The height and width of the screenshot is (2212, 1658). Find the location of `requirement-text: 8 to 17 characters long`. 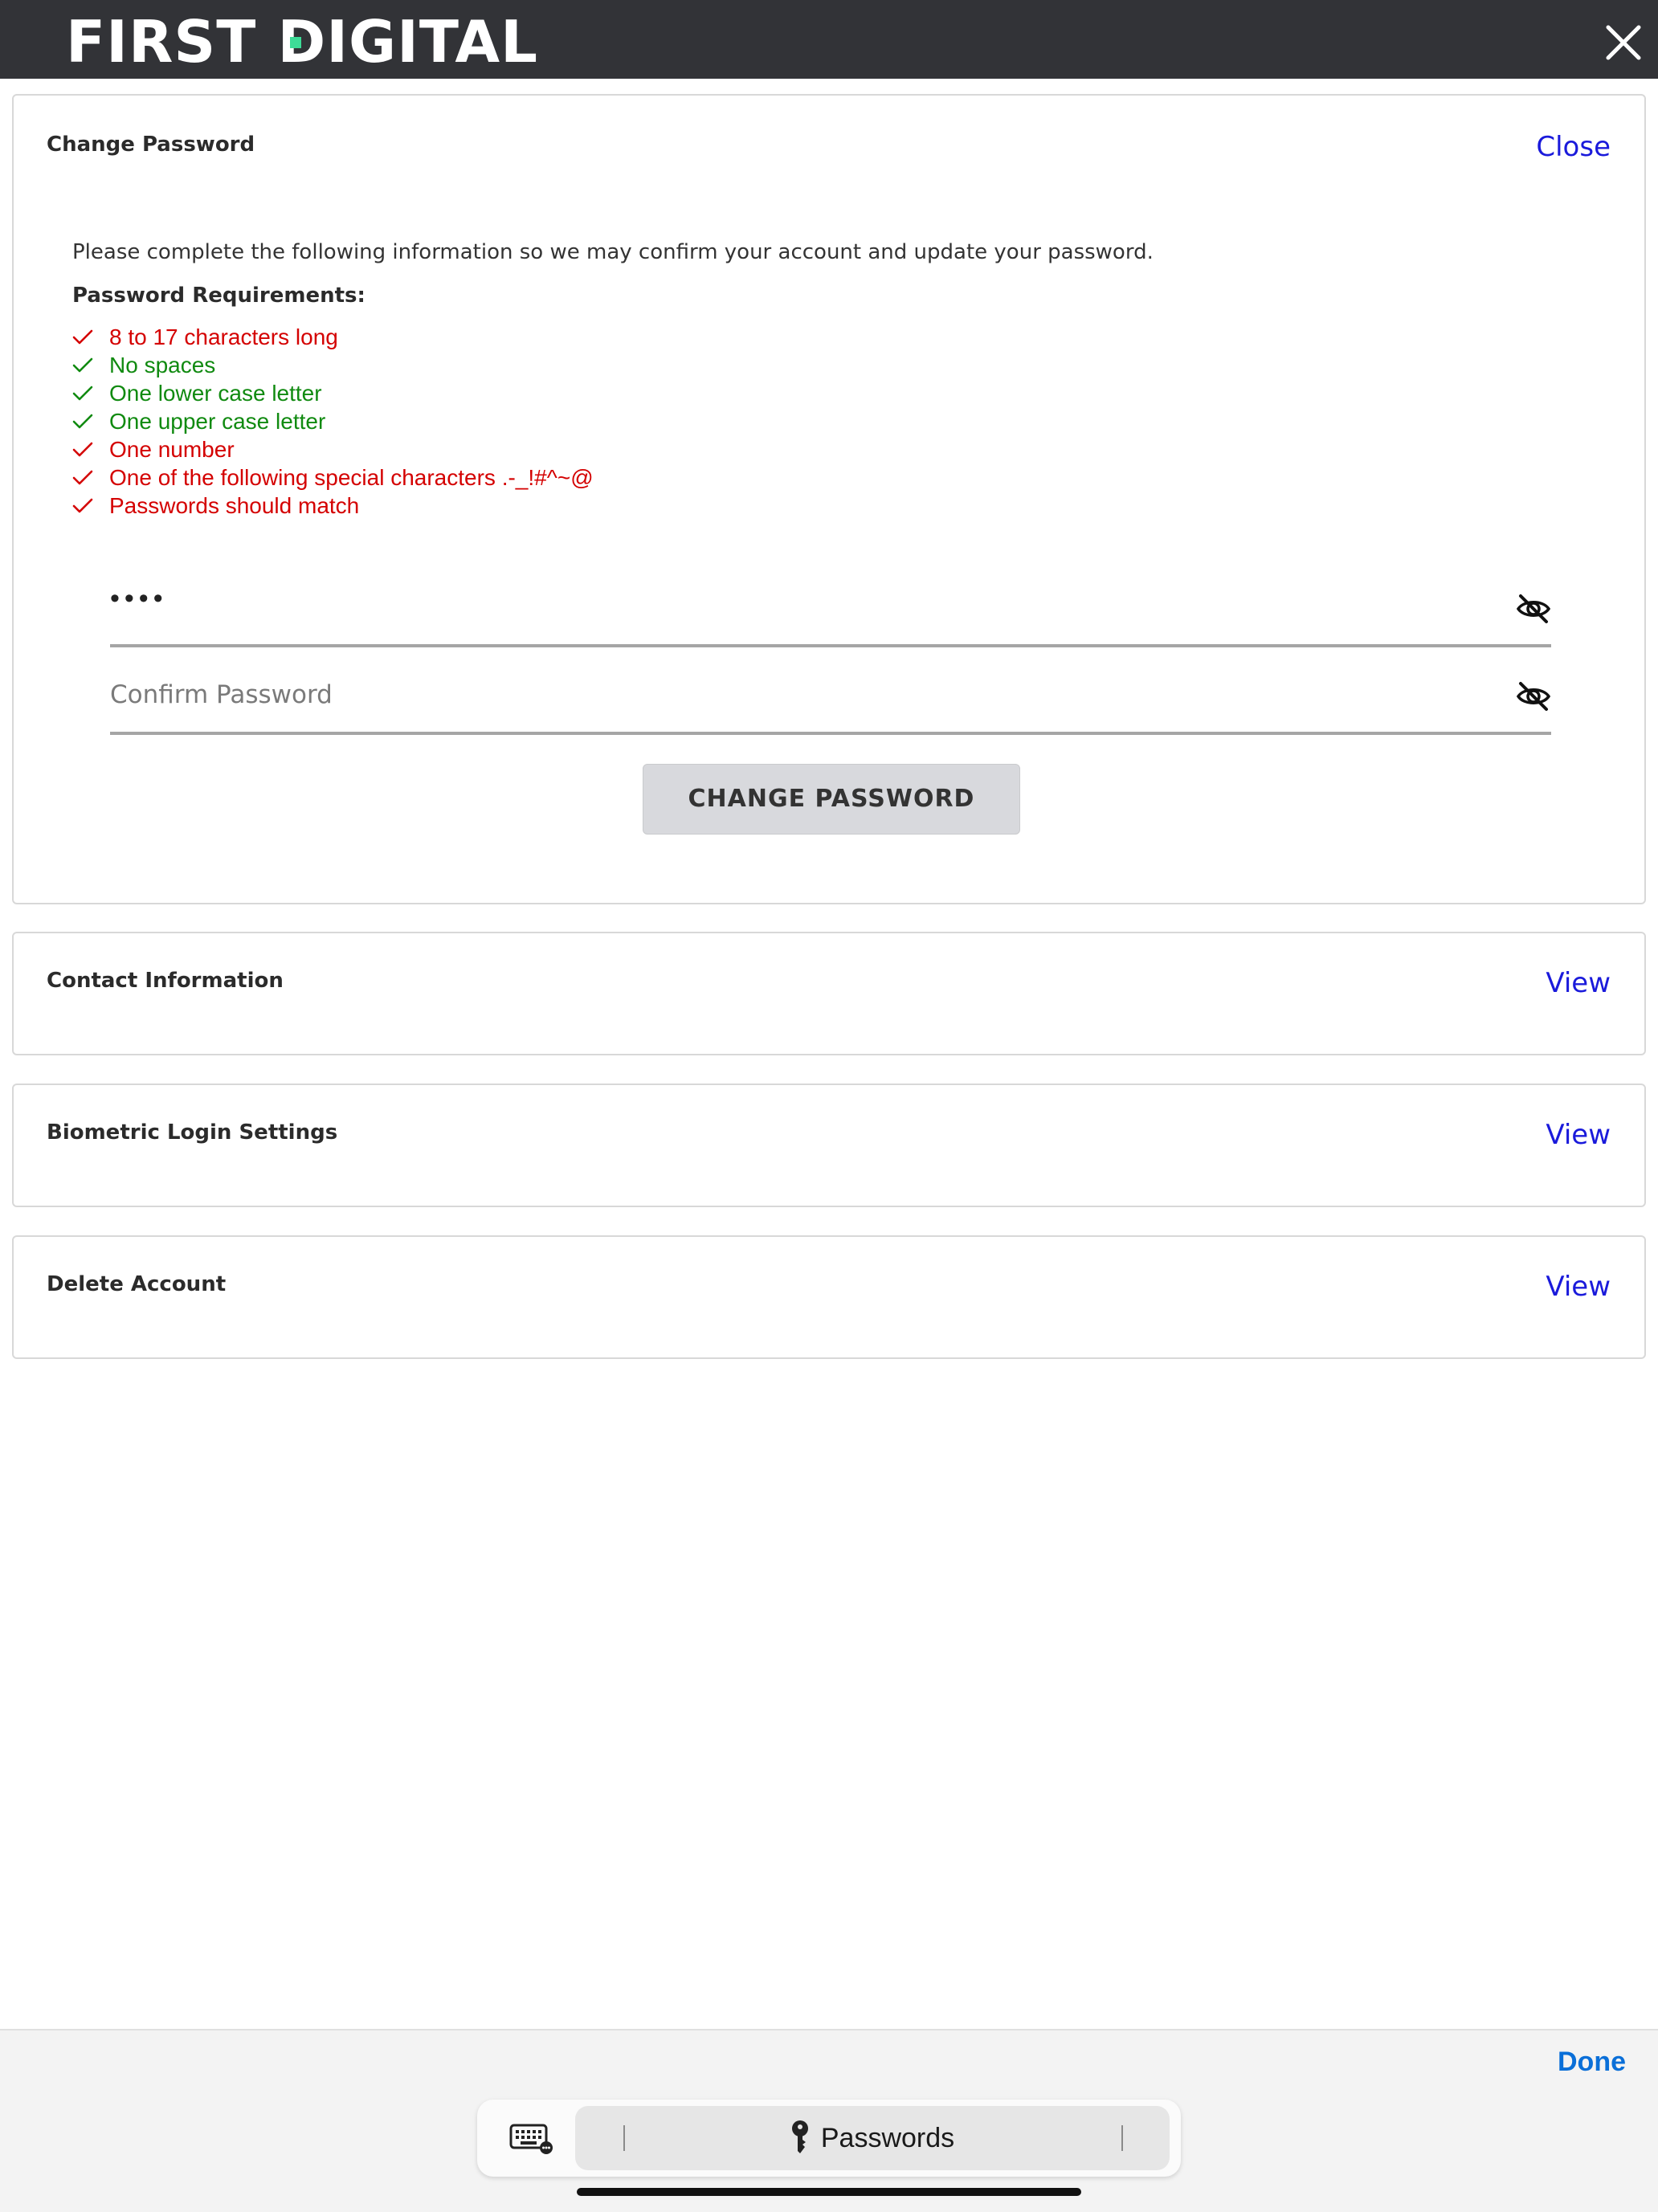

requirement-text: 8 to 17 characters long is located at coordinates (223, 336).